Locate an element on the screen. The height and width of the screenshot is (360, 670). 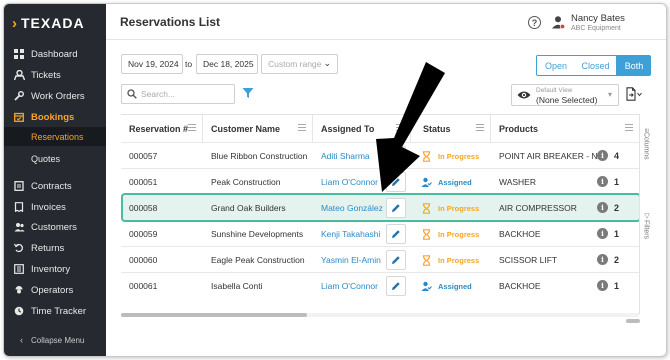
side-panel: ≡ Columns ▽ Filters is located at coordinates (645, 214).